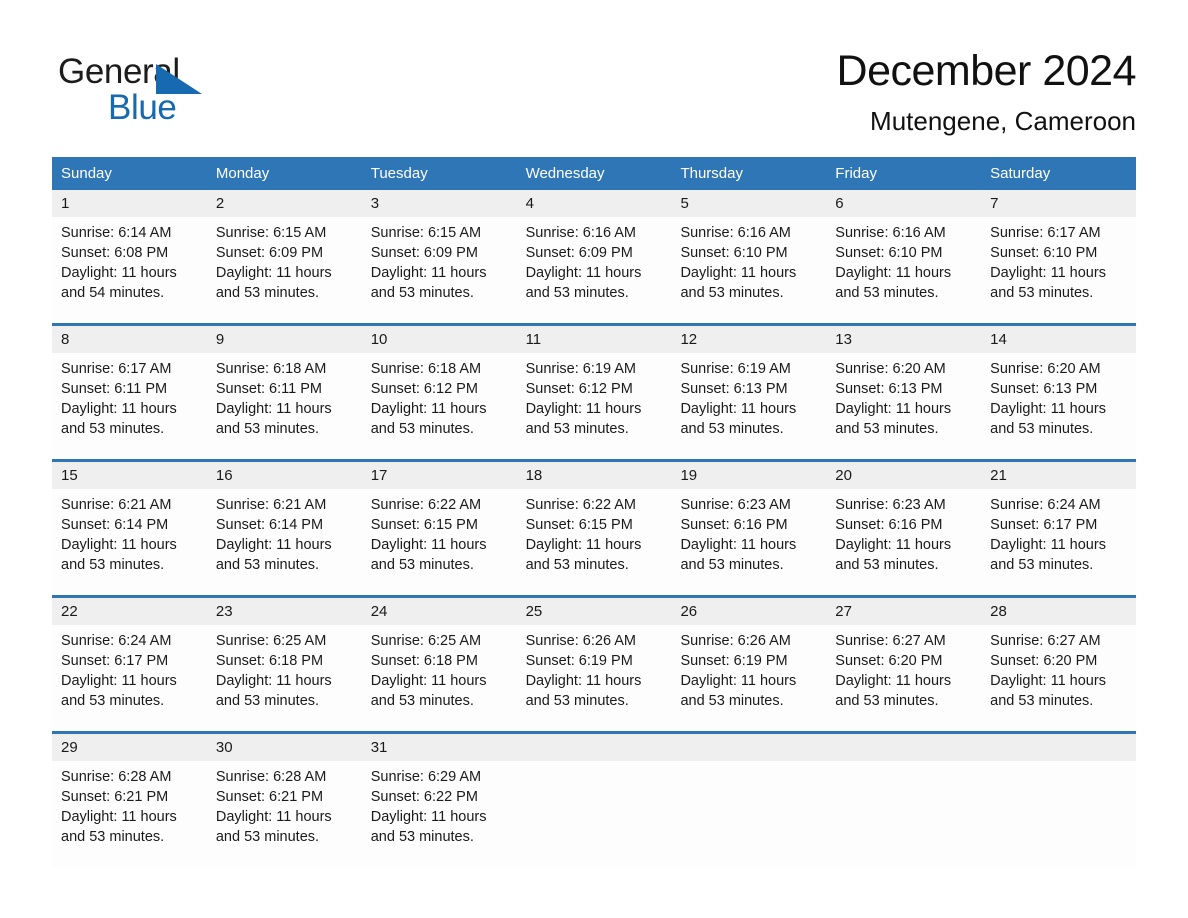 The height and width of the screenshot is (918, 1188). I want to click on date-number: 3, so click(439, 203).